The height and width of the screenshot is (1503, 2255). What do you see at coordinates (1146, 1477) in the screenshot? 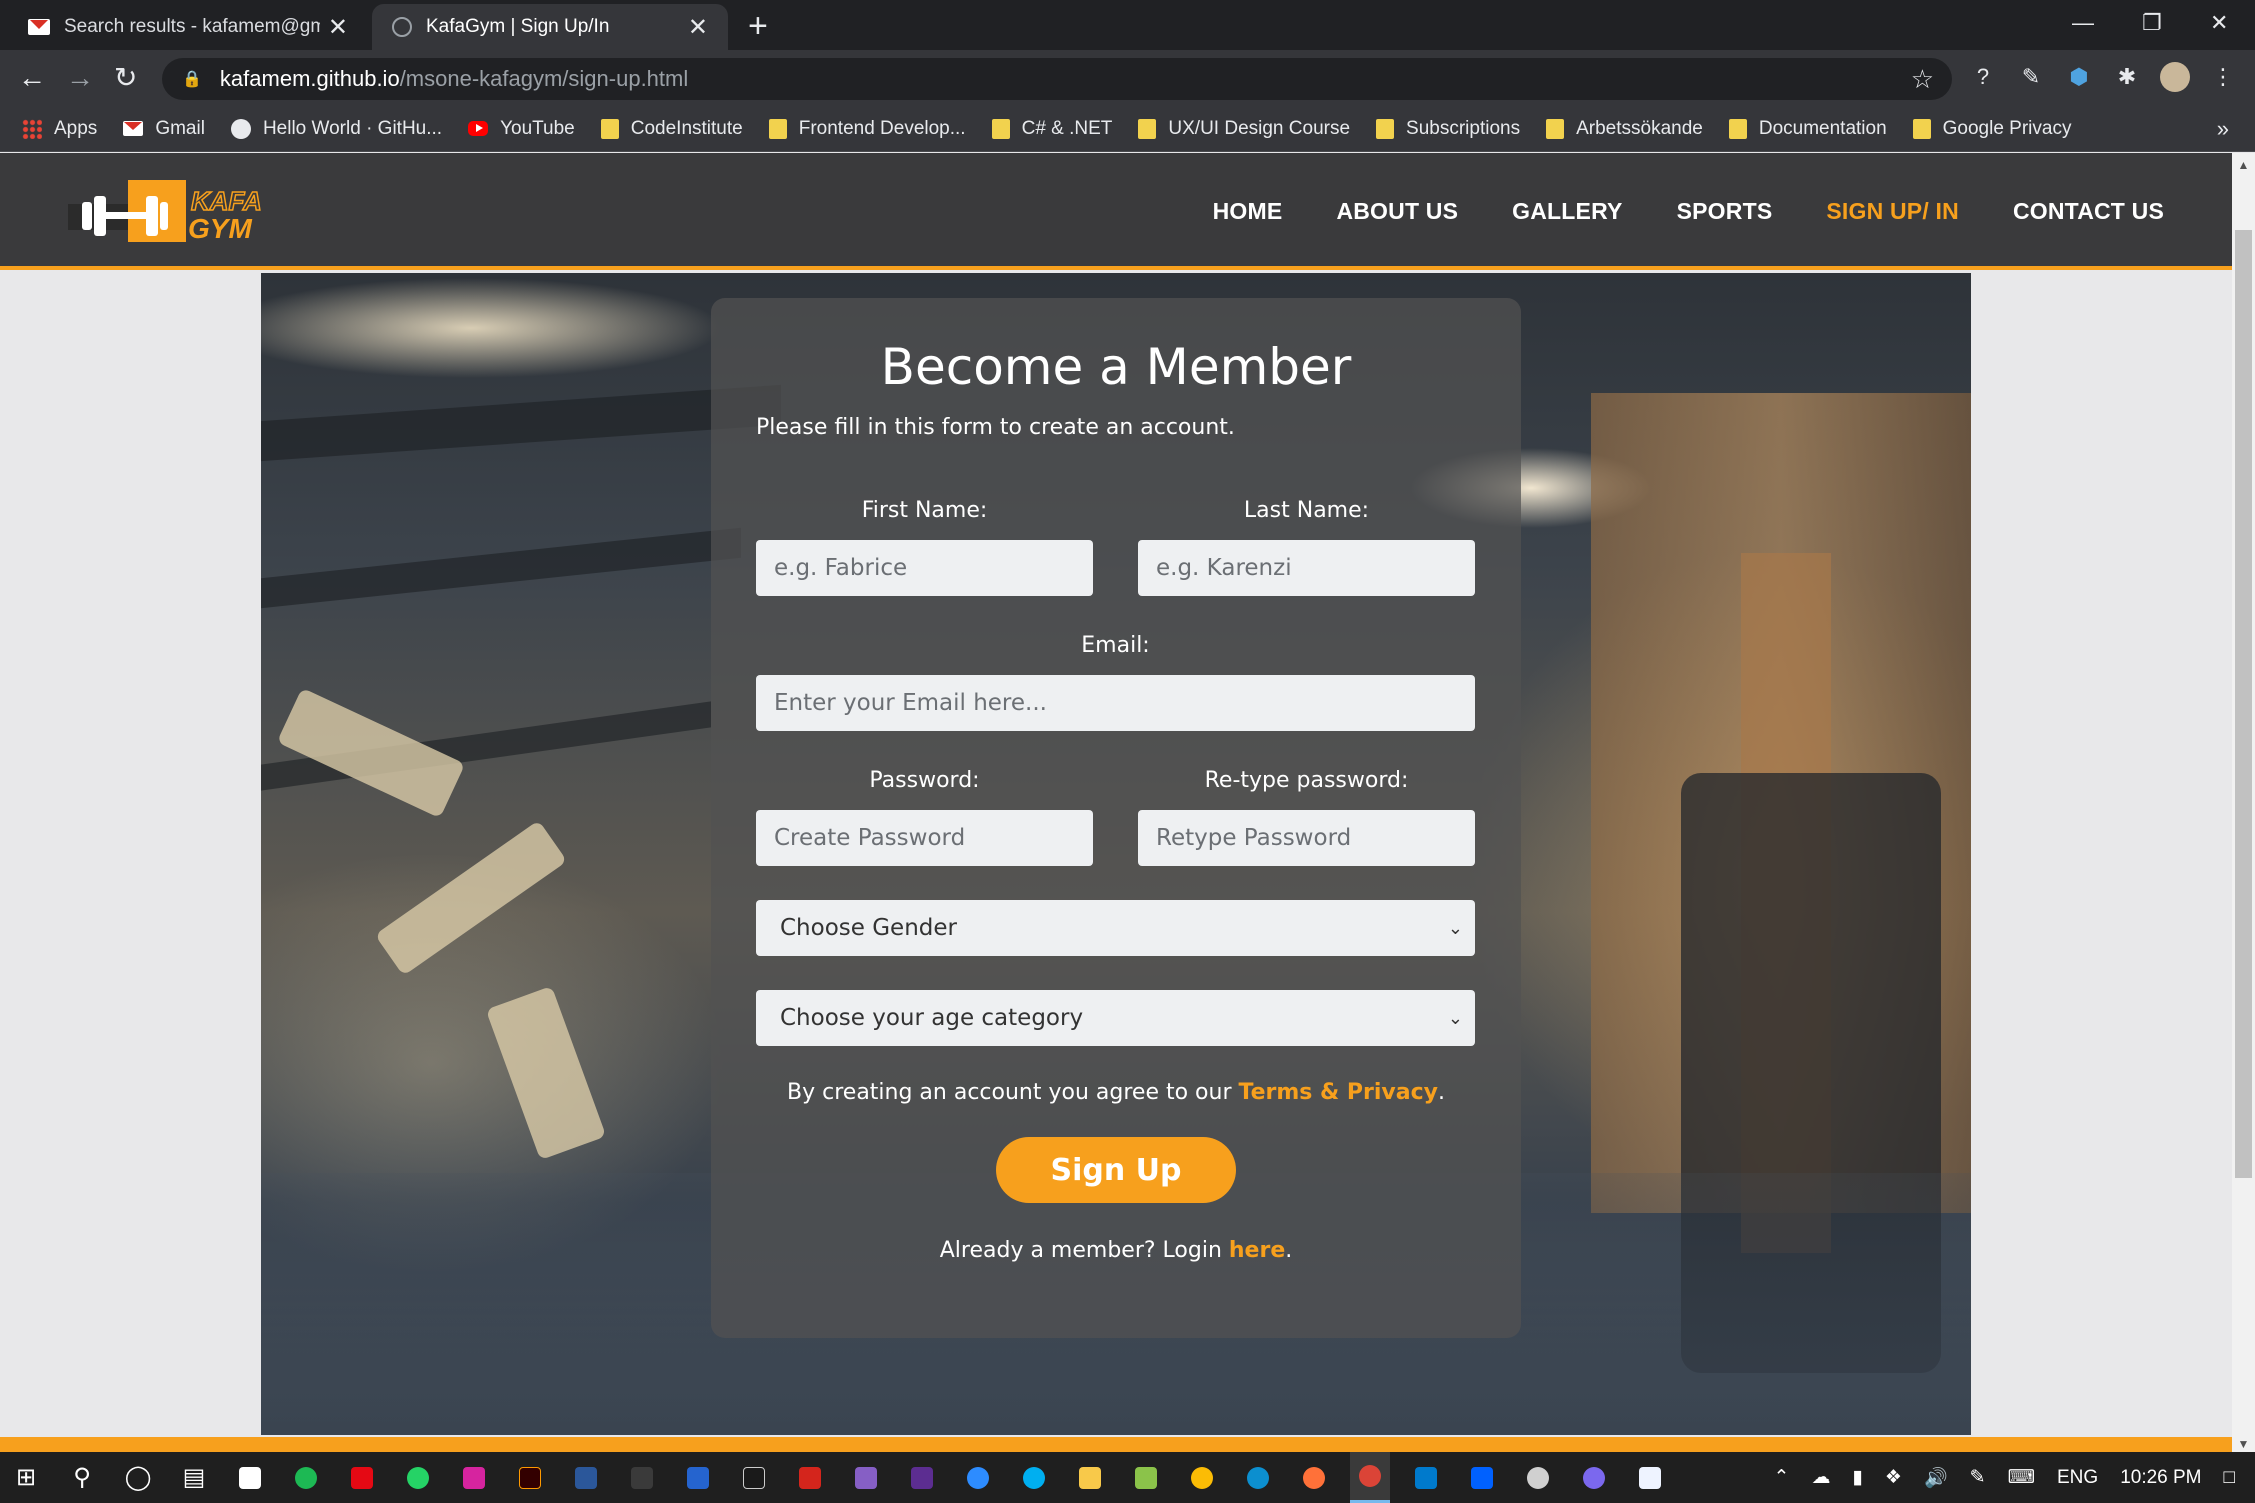
I see `notepad-icon` at bounding box center [1146, 1477].